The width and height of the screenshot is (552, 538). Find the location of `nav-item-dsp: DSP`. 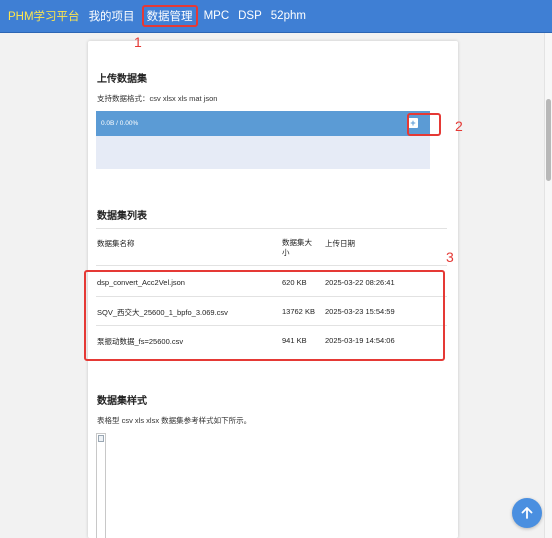

nav-item-dsp: DSP is located at coordinates (250, 16).